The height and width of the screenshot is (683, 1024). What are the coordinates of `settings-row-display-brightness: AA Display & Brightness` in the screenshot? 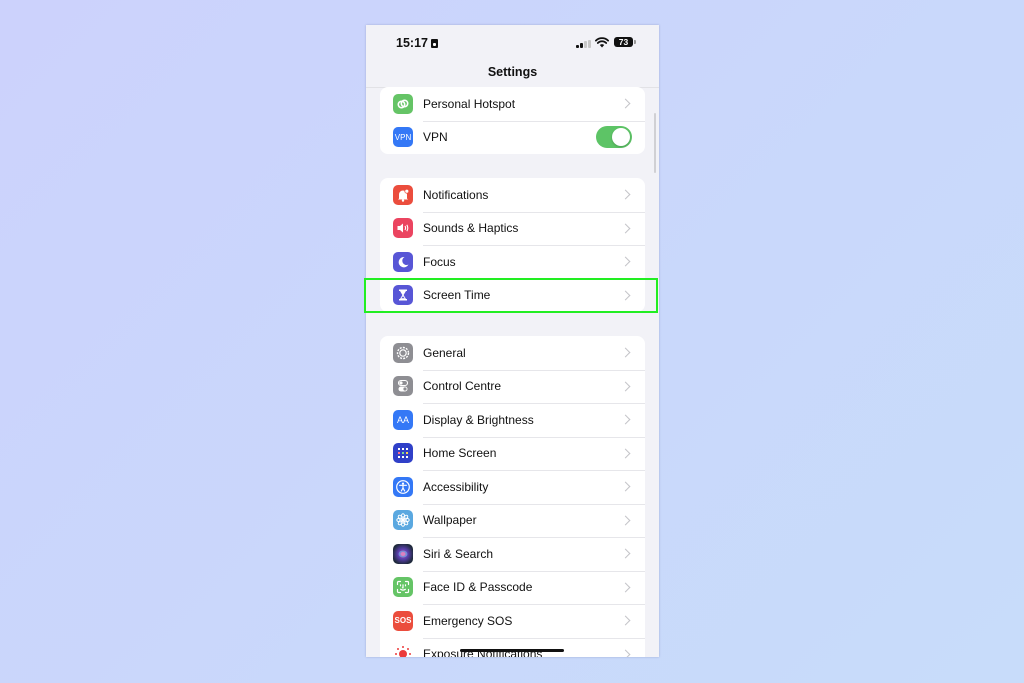 It's located at (512, 420).